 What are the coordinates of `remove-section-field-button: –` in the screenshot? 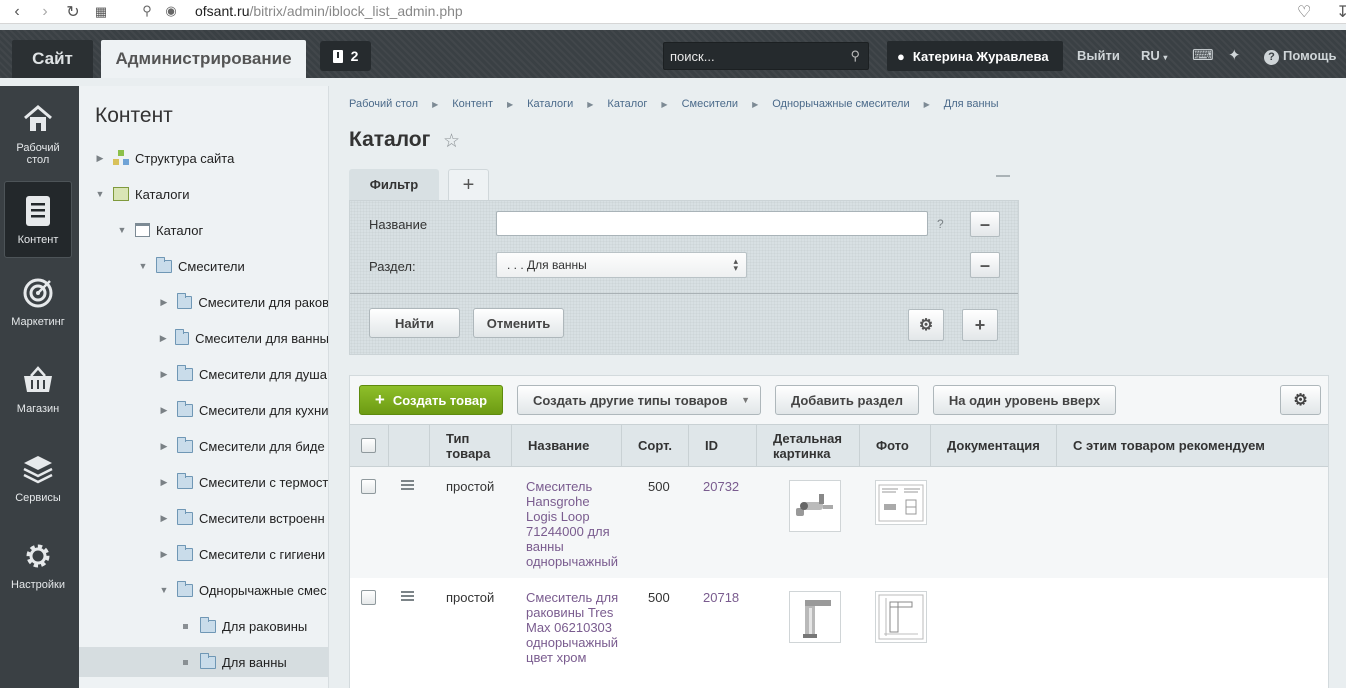 It's located at (985, 265).